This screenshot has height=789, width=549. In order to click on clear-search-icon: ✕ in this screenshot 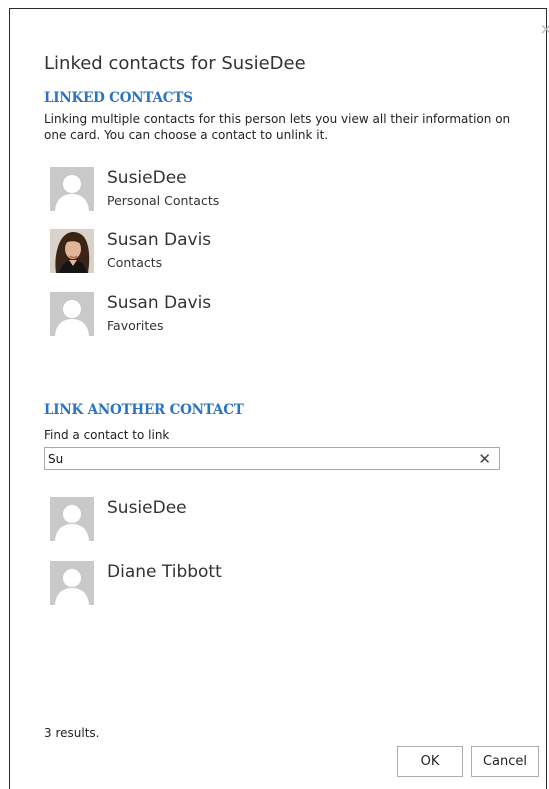, I will do `click(484, 459)`.